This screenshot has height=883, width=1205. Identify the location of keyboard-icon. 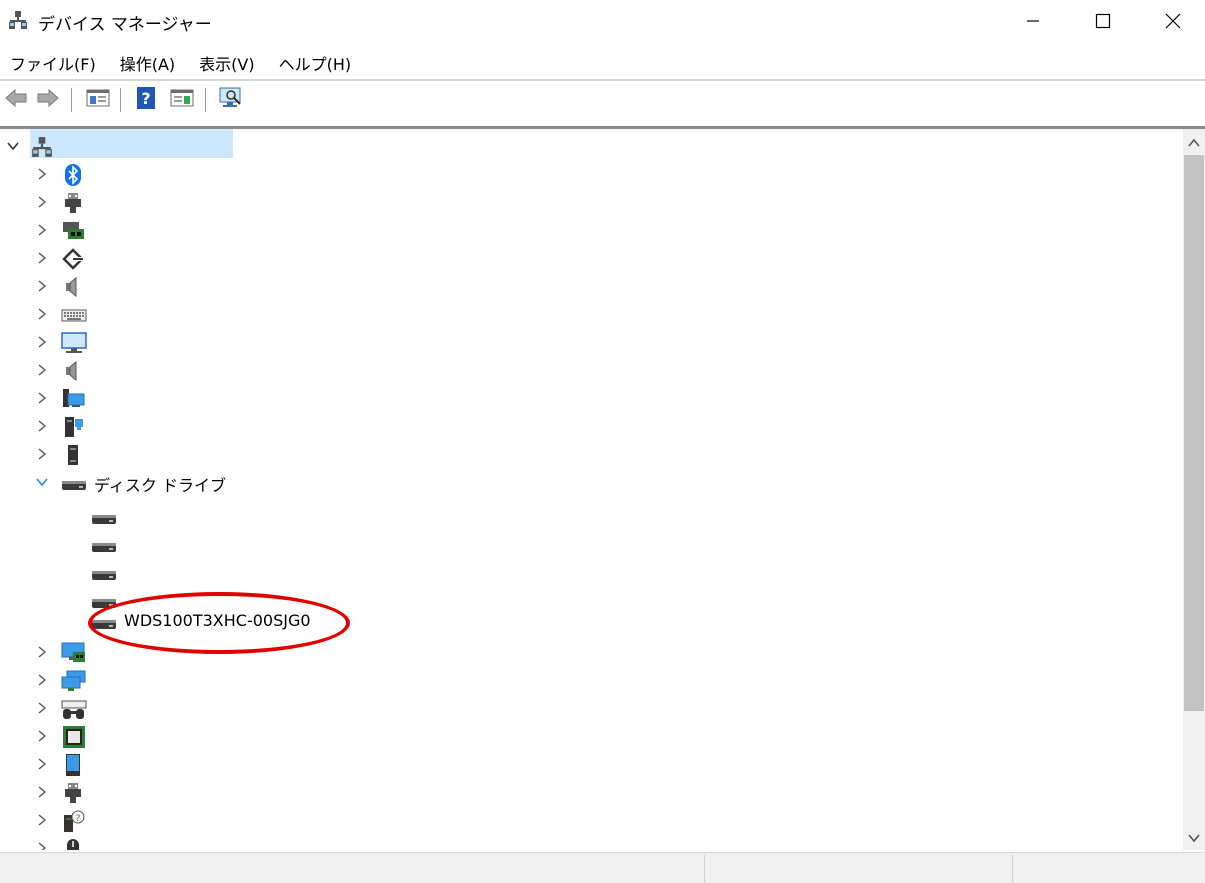
(74, 315).